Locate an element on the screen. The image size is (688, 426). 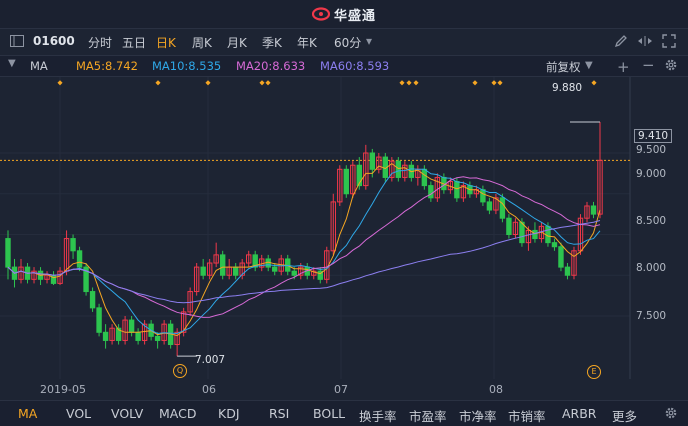
x-axis: 2019-05 06 07 08 is located at coordinates (344, 390).